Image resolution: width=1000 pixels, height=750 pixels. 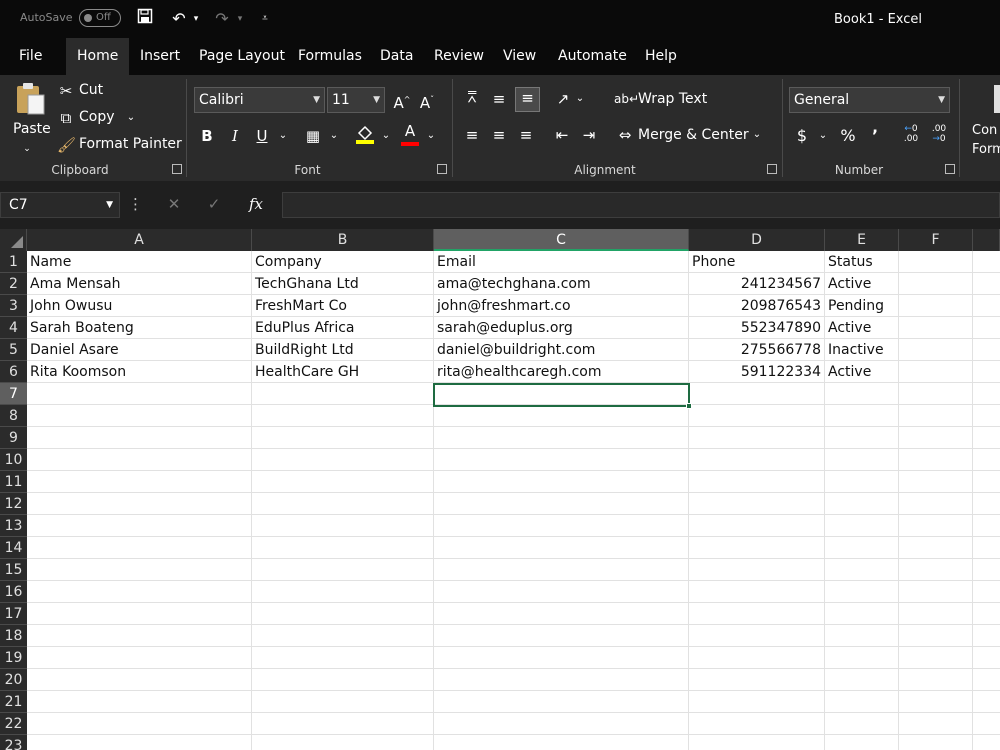 What do you see at coordinates (259, 100) in the screenshot?
I see `font-family-select: Calibri ▼` at bounding box center [259, 100].